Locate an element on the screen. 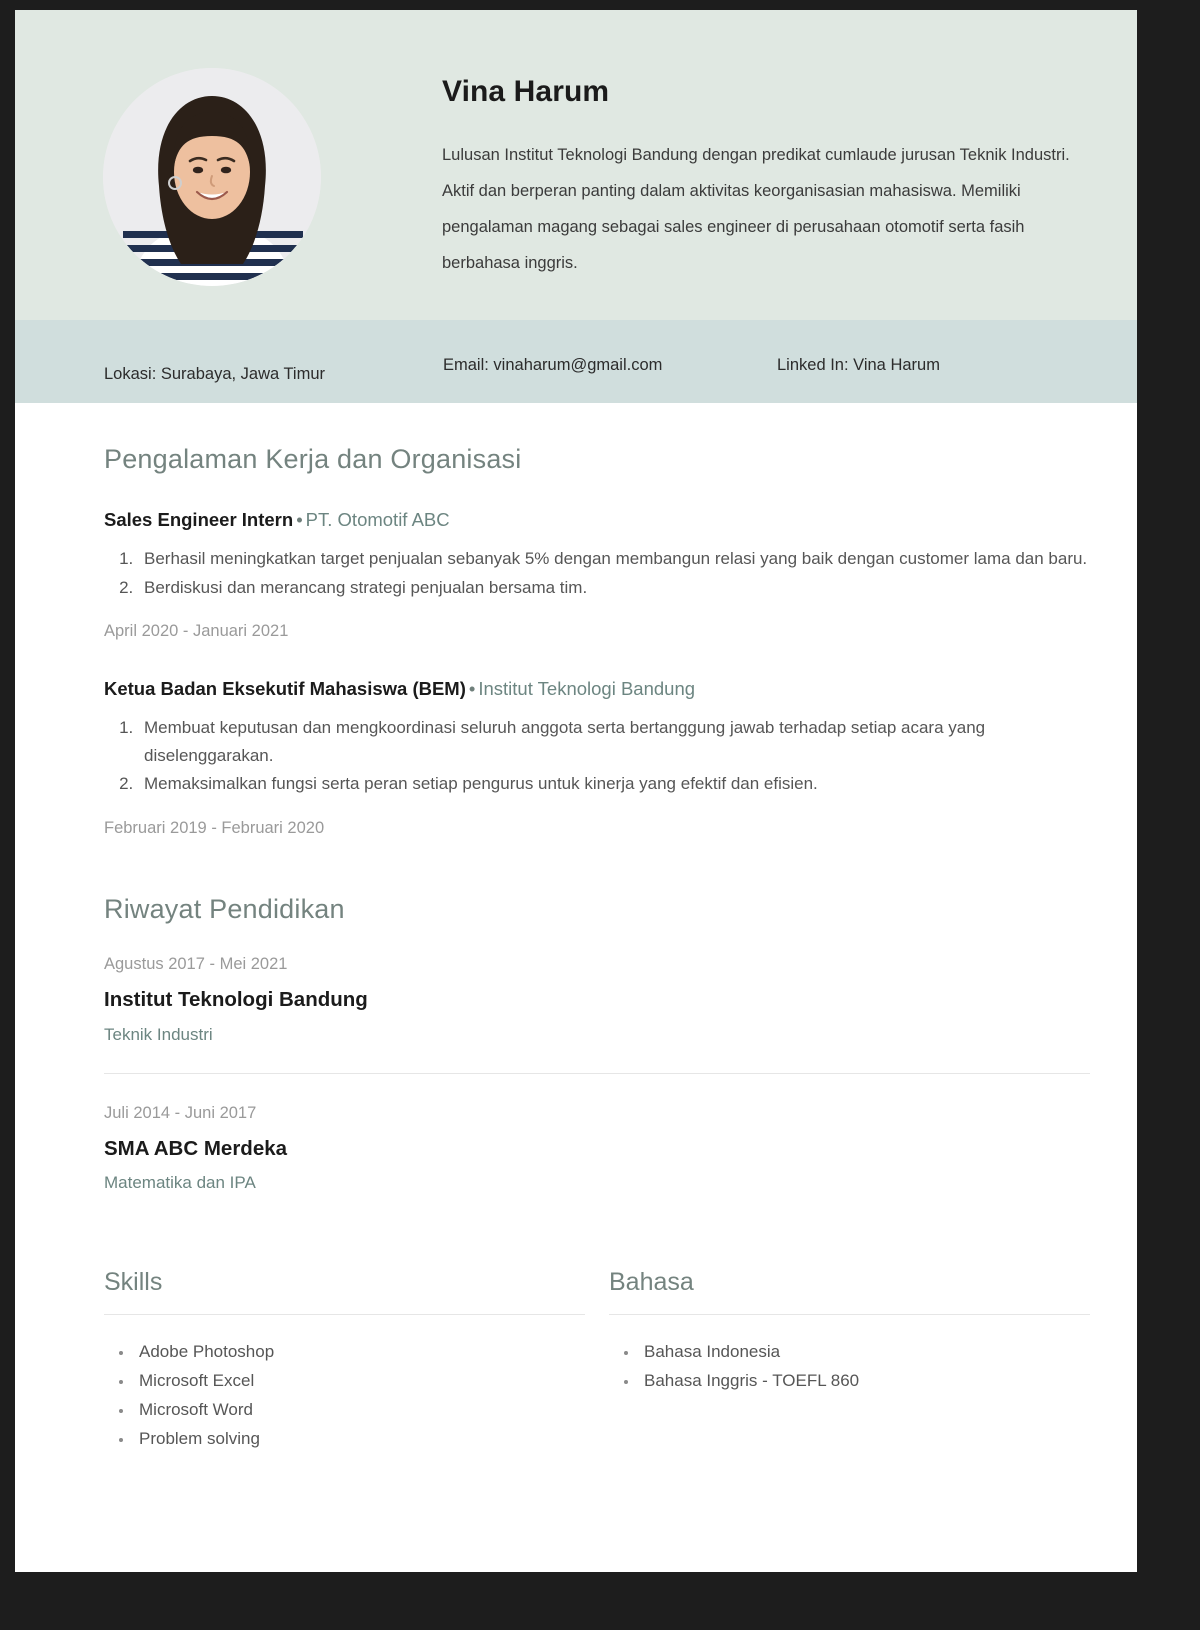 Image resolution: width=1200 pixels, height=1630 pixels. section-title-education: Riwayat Pendidikan is located at coordinates (224, 908).